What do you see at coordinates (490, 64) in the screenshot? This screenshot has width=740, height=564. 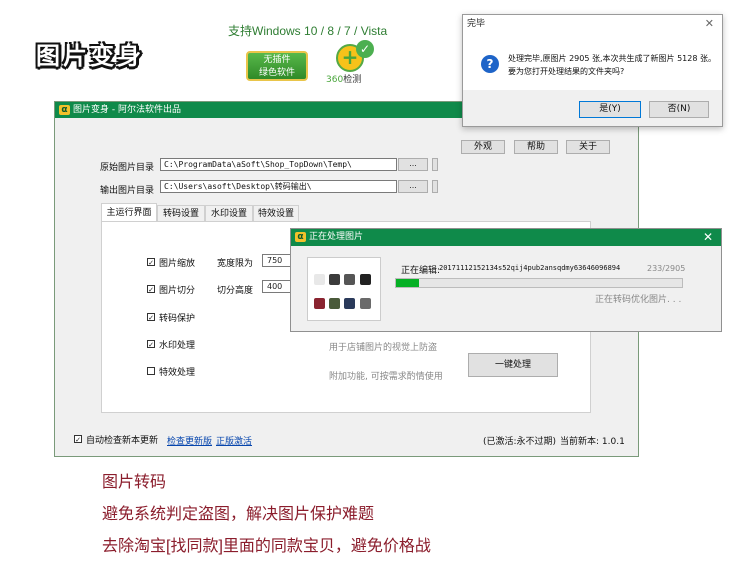 I see `question-icon: ?` at bounding box center [490, 64].